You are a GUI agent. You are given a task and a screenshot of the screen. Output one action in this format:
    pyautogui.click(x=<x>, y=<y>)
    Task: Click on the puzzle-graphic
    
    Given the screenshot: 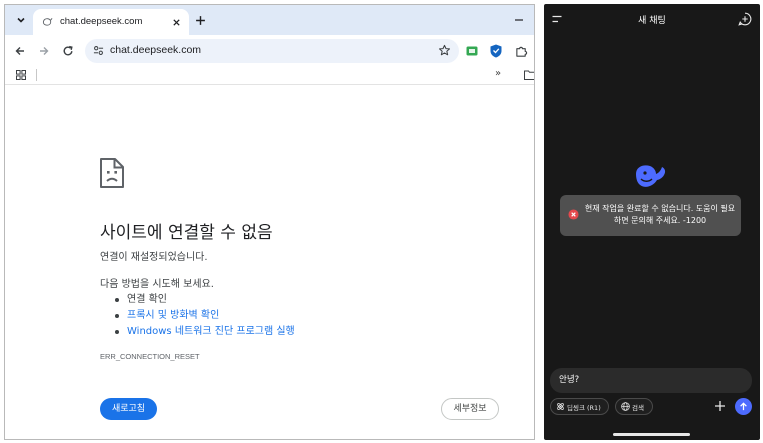 What is the action you would take?
    pyautogui.click(x=521, y=51)
    